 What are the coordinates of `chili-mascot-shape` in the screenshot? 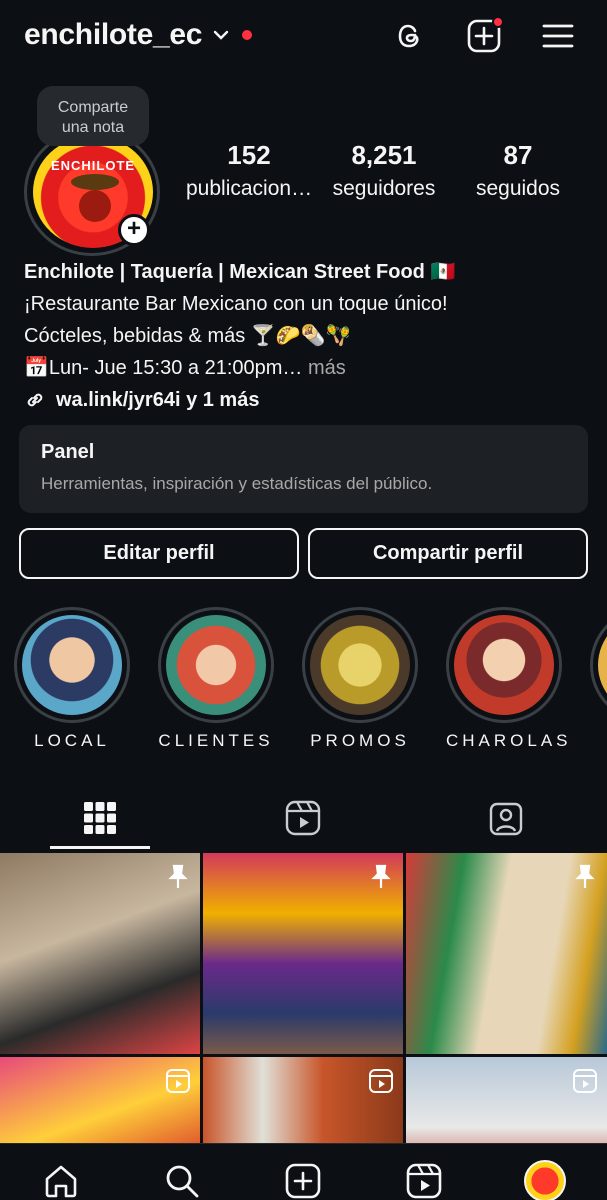 It's located at (95, 206).